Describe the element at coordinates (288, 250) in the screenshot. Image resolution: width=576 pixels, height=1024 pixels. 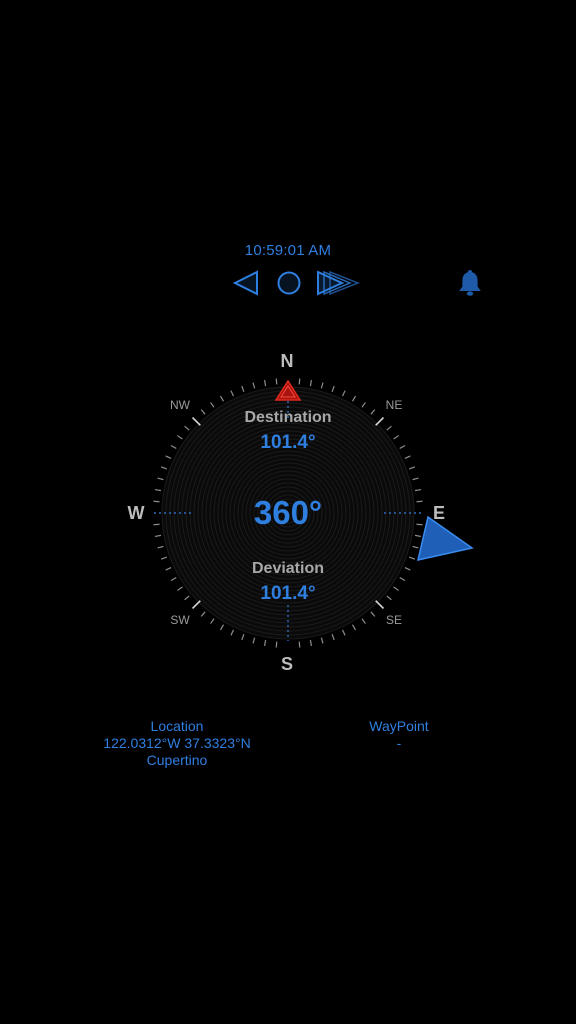
I see `clock-time: 10:59:01 AM` at that location.